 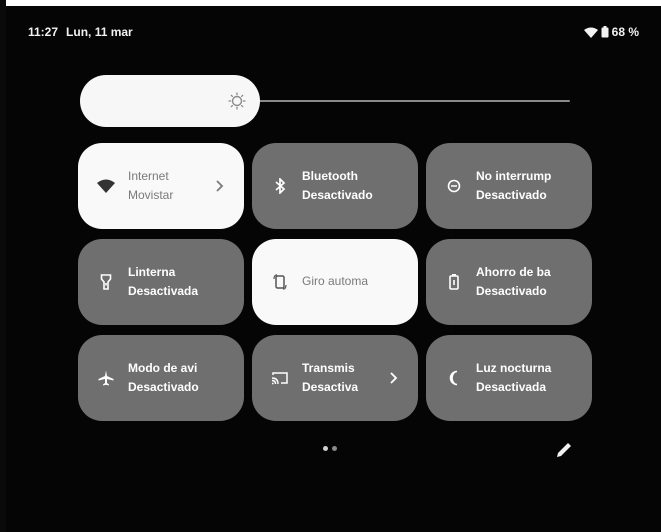 I want to click on page-indicator, so click(x=330, y=448).